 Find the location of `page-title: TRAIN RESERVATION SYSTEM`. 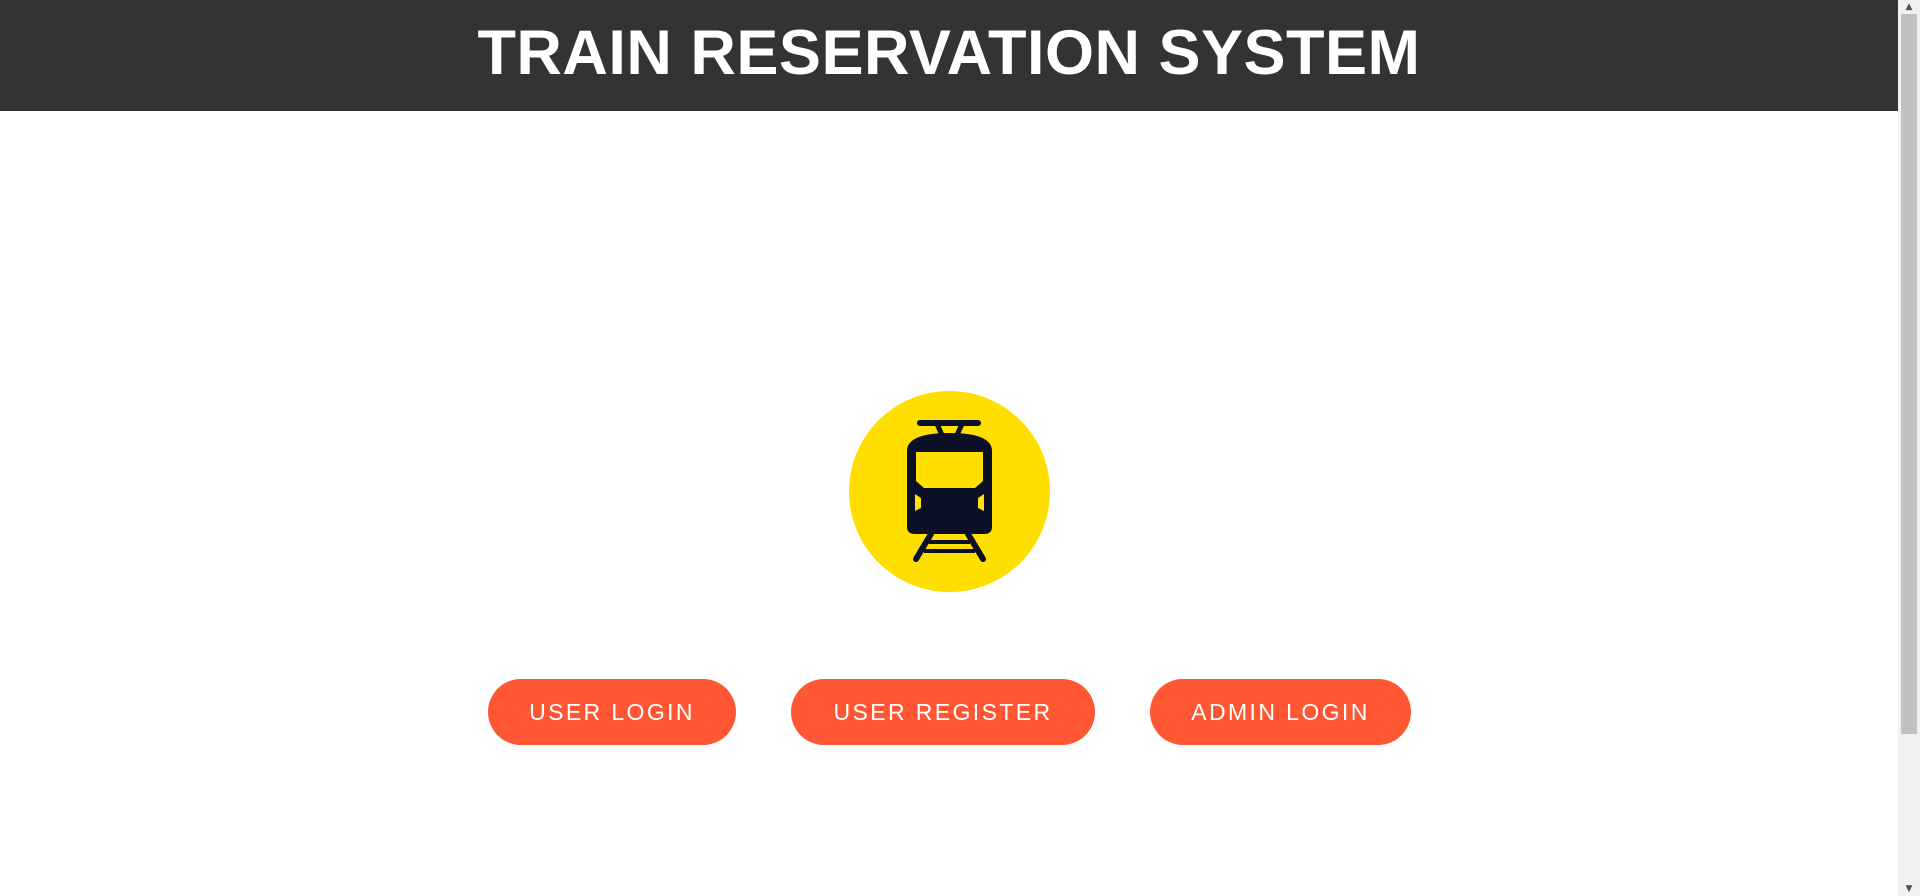

page-title: TRAIN RESERVATION SYSTEM is located at coordinates (949, 53).